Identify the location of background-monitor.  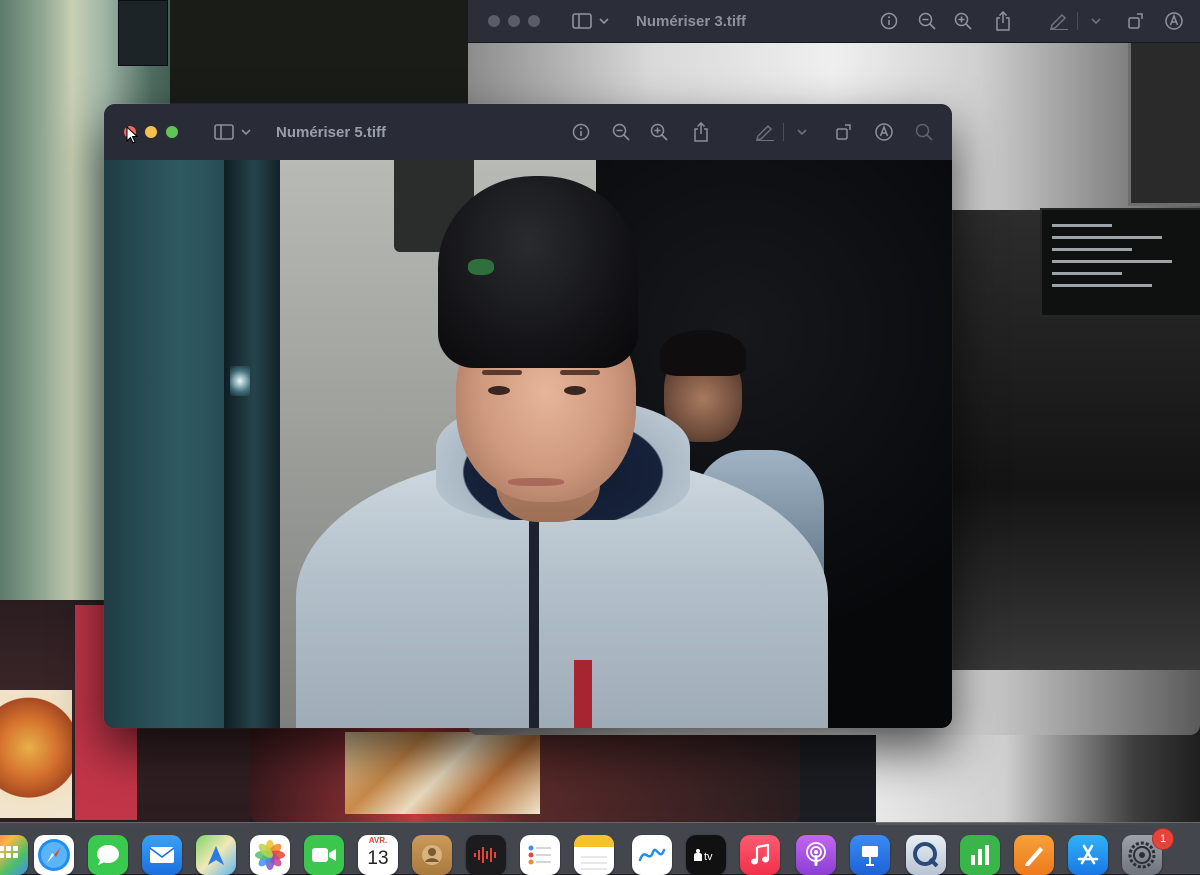
(1120, 262).